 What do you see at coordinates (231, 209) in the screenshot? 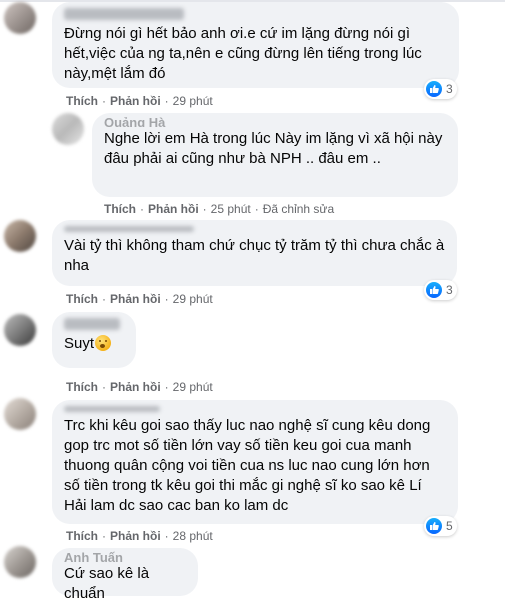
I see `timestamp: 25 phút` at bounding box center [231, 209].